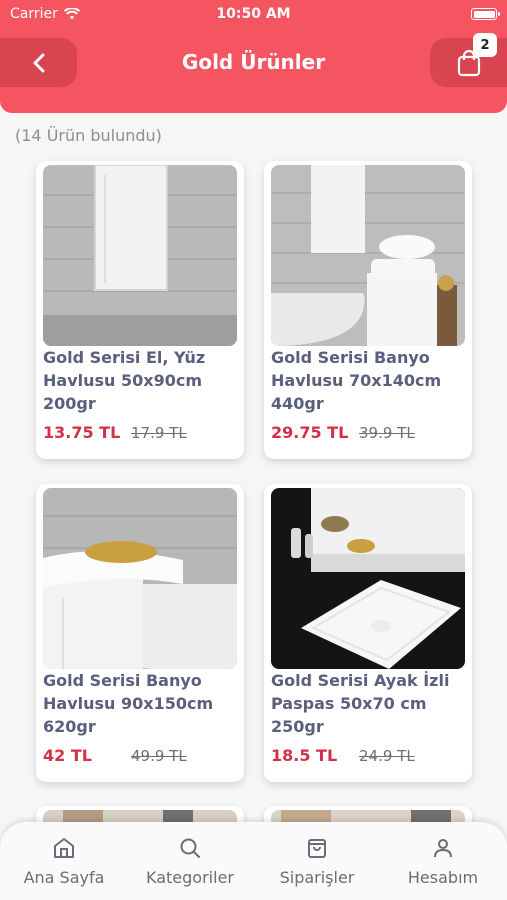 The height and width of the screenshot is (900, 507). Describe the element at coordinates (64, 861) in the screenshot. I see `nav-item-home: Ana Sayfa` at that location.